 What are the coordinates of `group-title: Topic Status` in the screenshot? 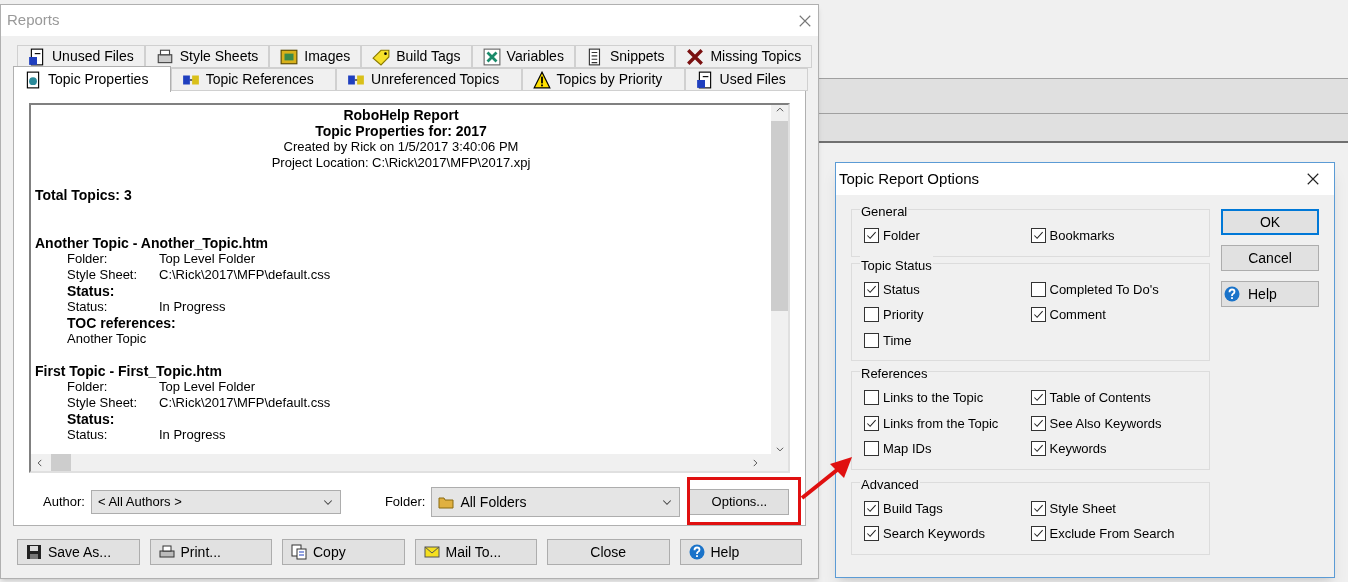 It's located at (896, 265).